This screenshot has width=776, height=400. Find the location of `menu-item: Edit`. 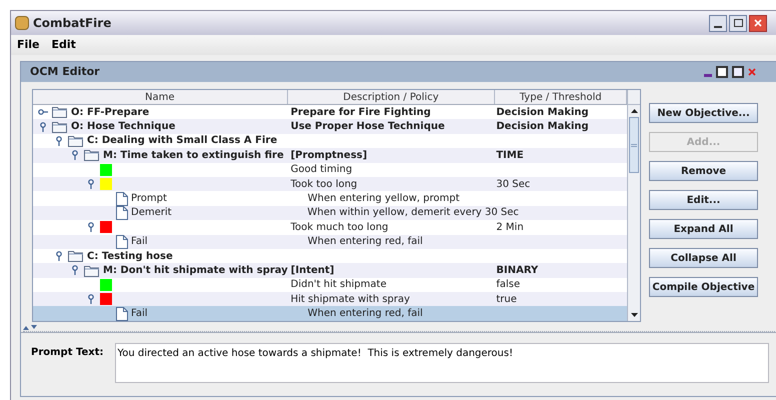

menu-item: Edit is located at coordinates (64, 45).